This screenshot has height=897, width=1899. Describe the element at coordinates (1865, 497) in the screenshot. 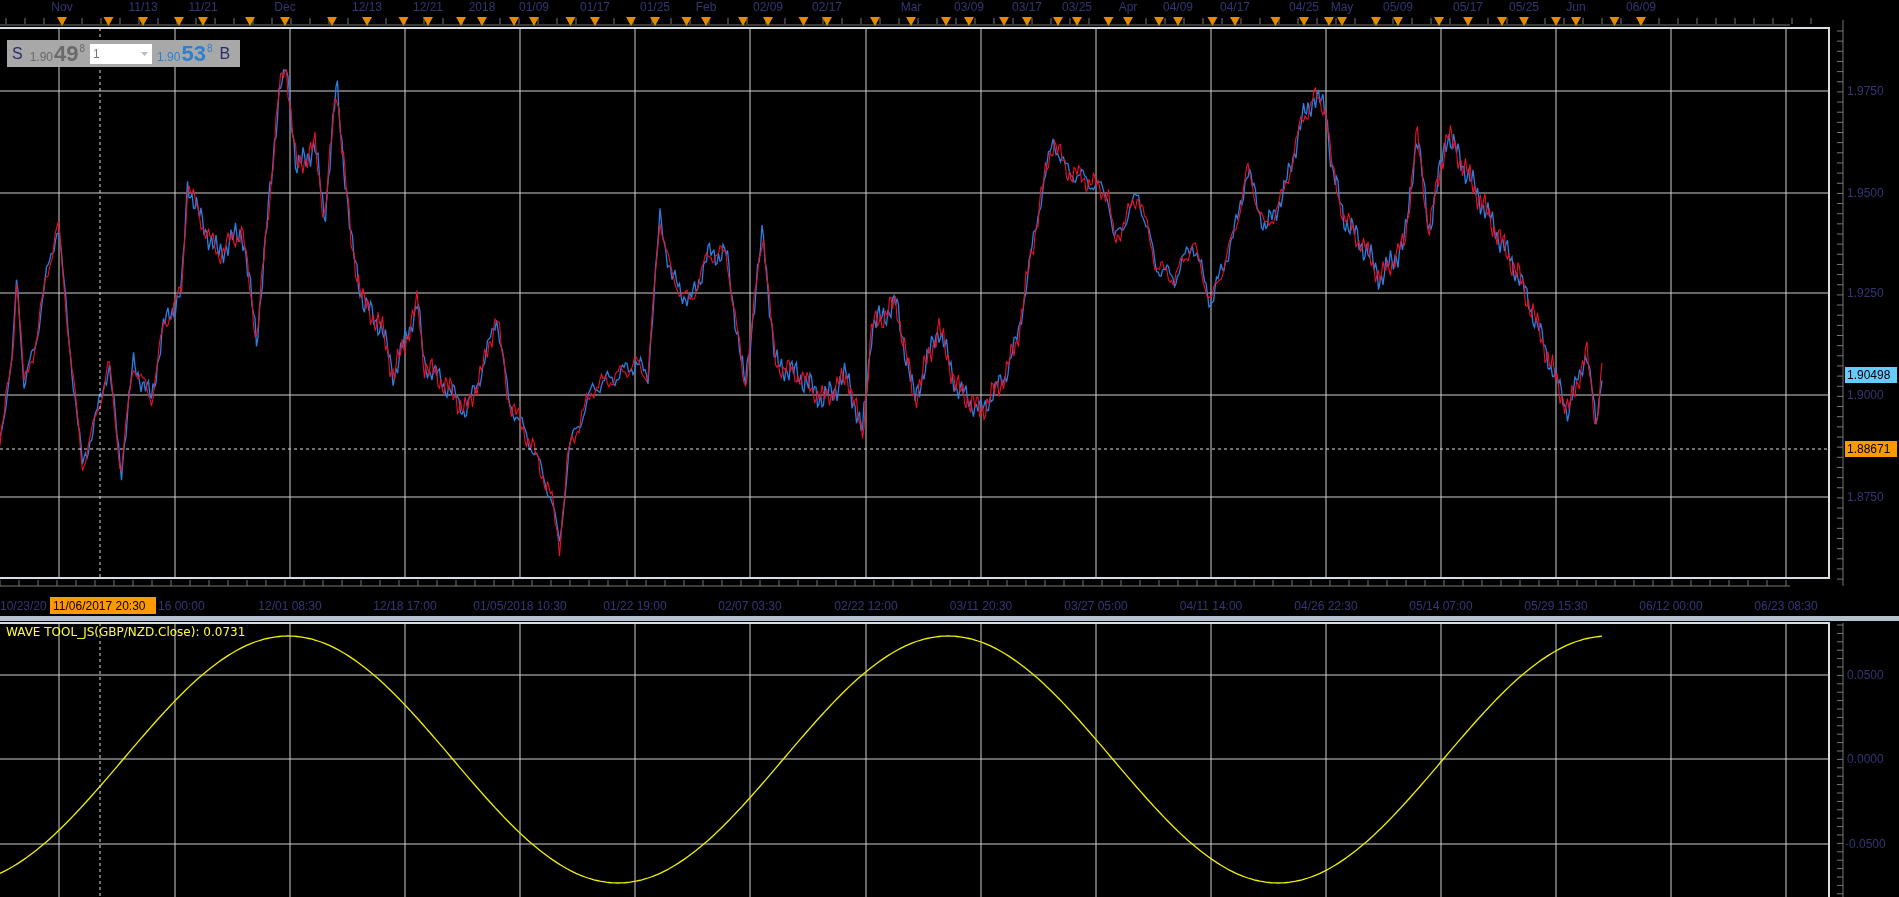

I see `price-label: 1.8750` at that location.